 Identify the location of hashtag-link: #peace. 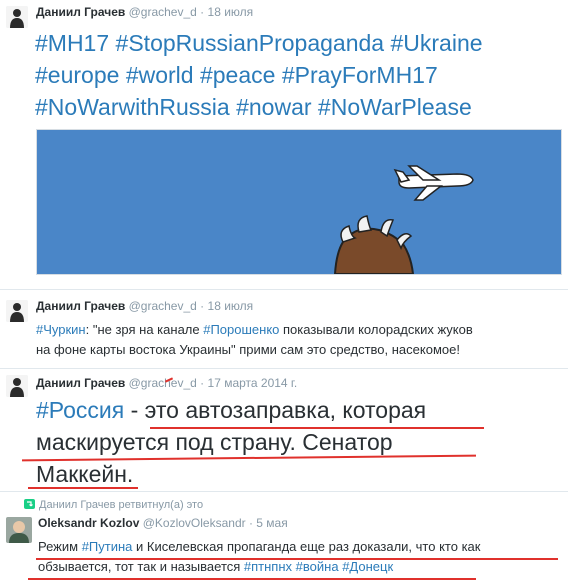
(237, 75).